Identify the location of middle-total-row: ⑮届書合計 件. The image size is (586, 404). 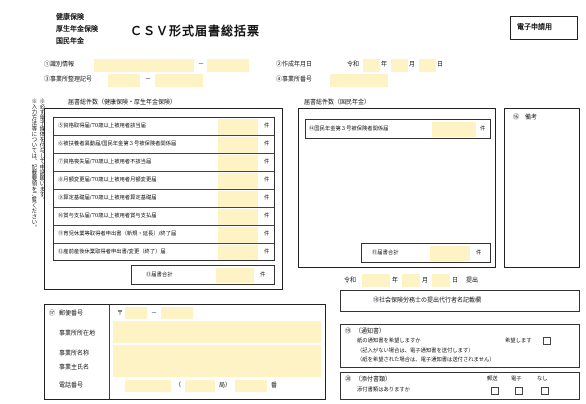
(426, 253).